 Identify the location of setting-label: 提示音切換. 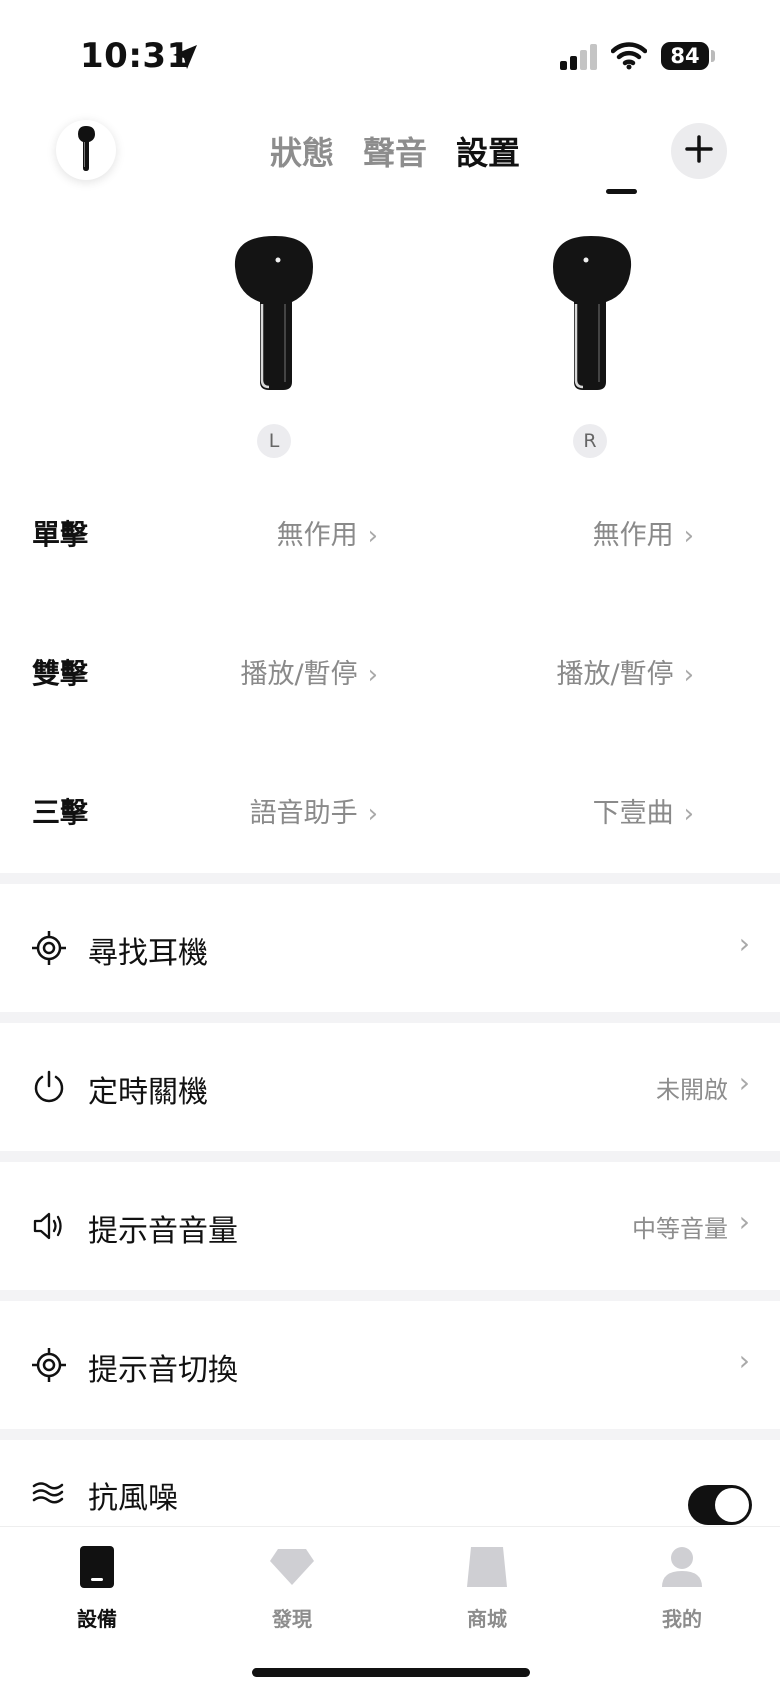
(163, 1370).